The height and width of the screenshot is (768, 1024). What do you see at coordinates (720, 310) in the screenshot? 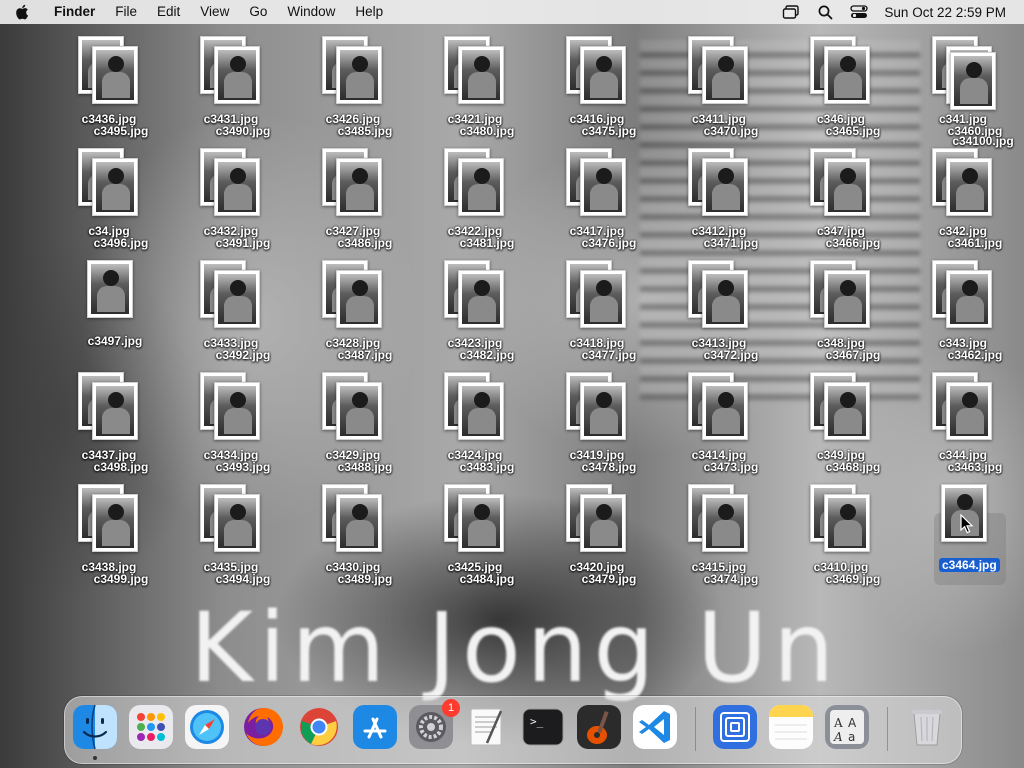
I see `desktop-file-icon-group: c3413.jpg c3472.jpg` at bounding box center [720, 310].